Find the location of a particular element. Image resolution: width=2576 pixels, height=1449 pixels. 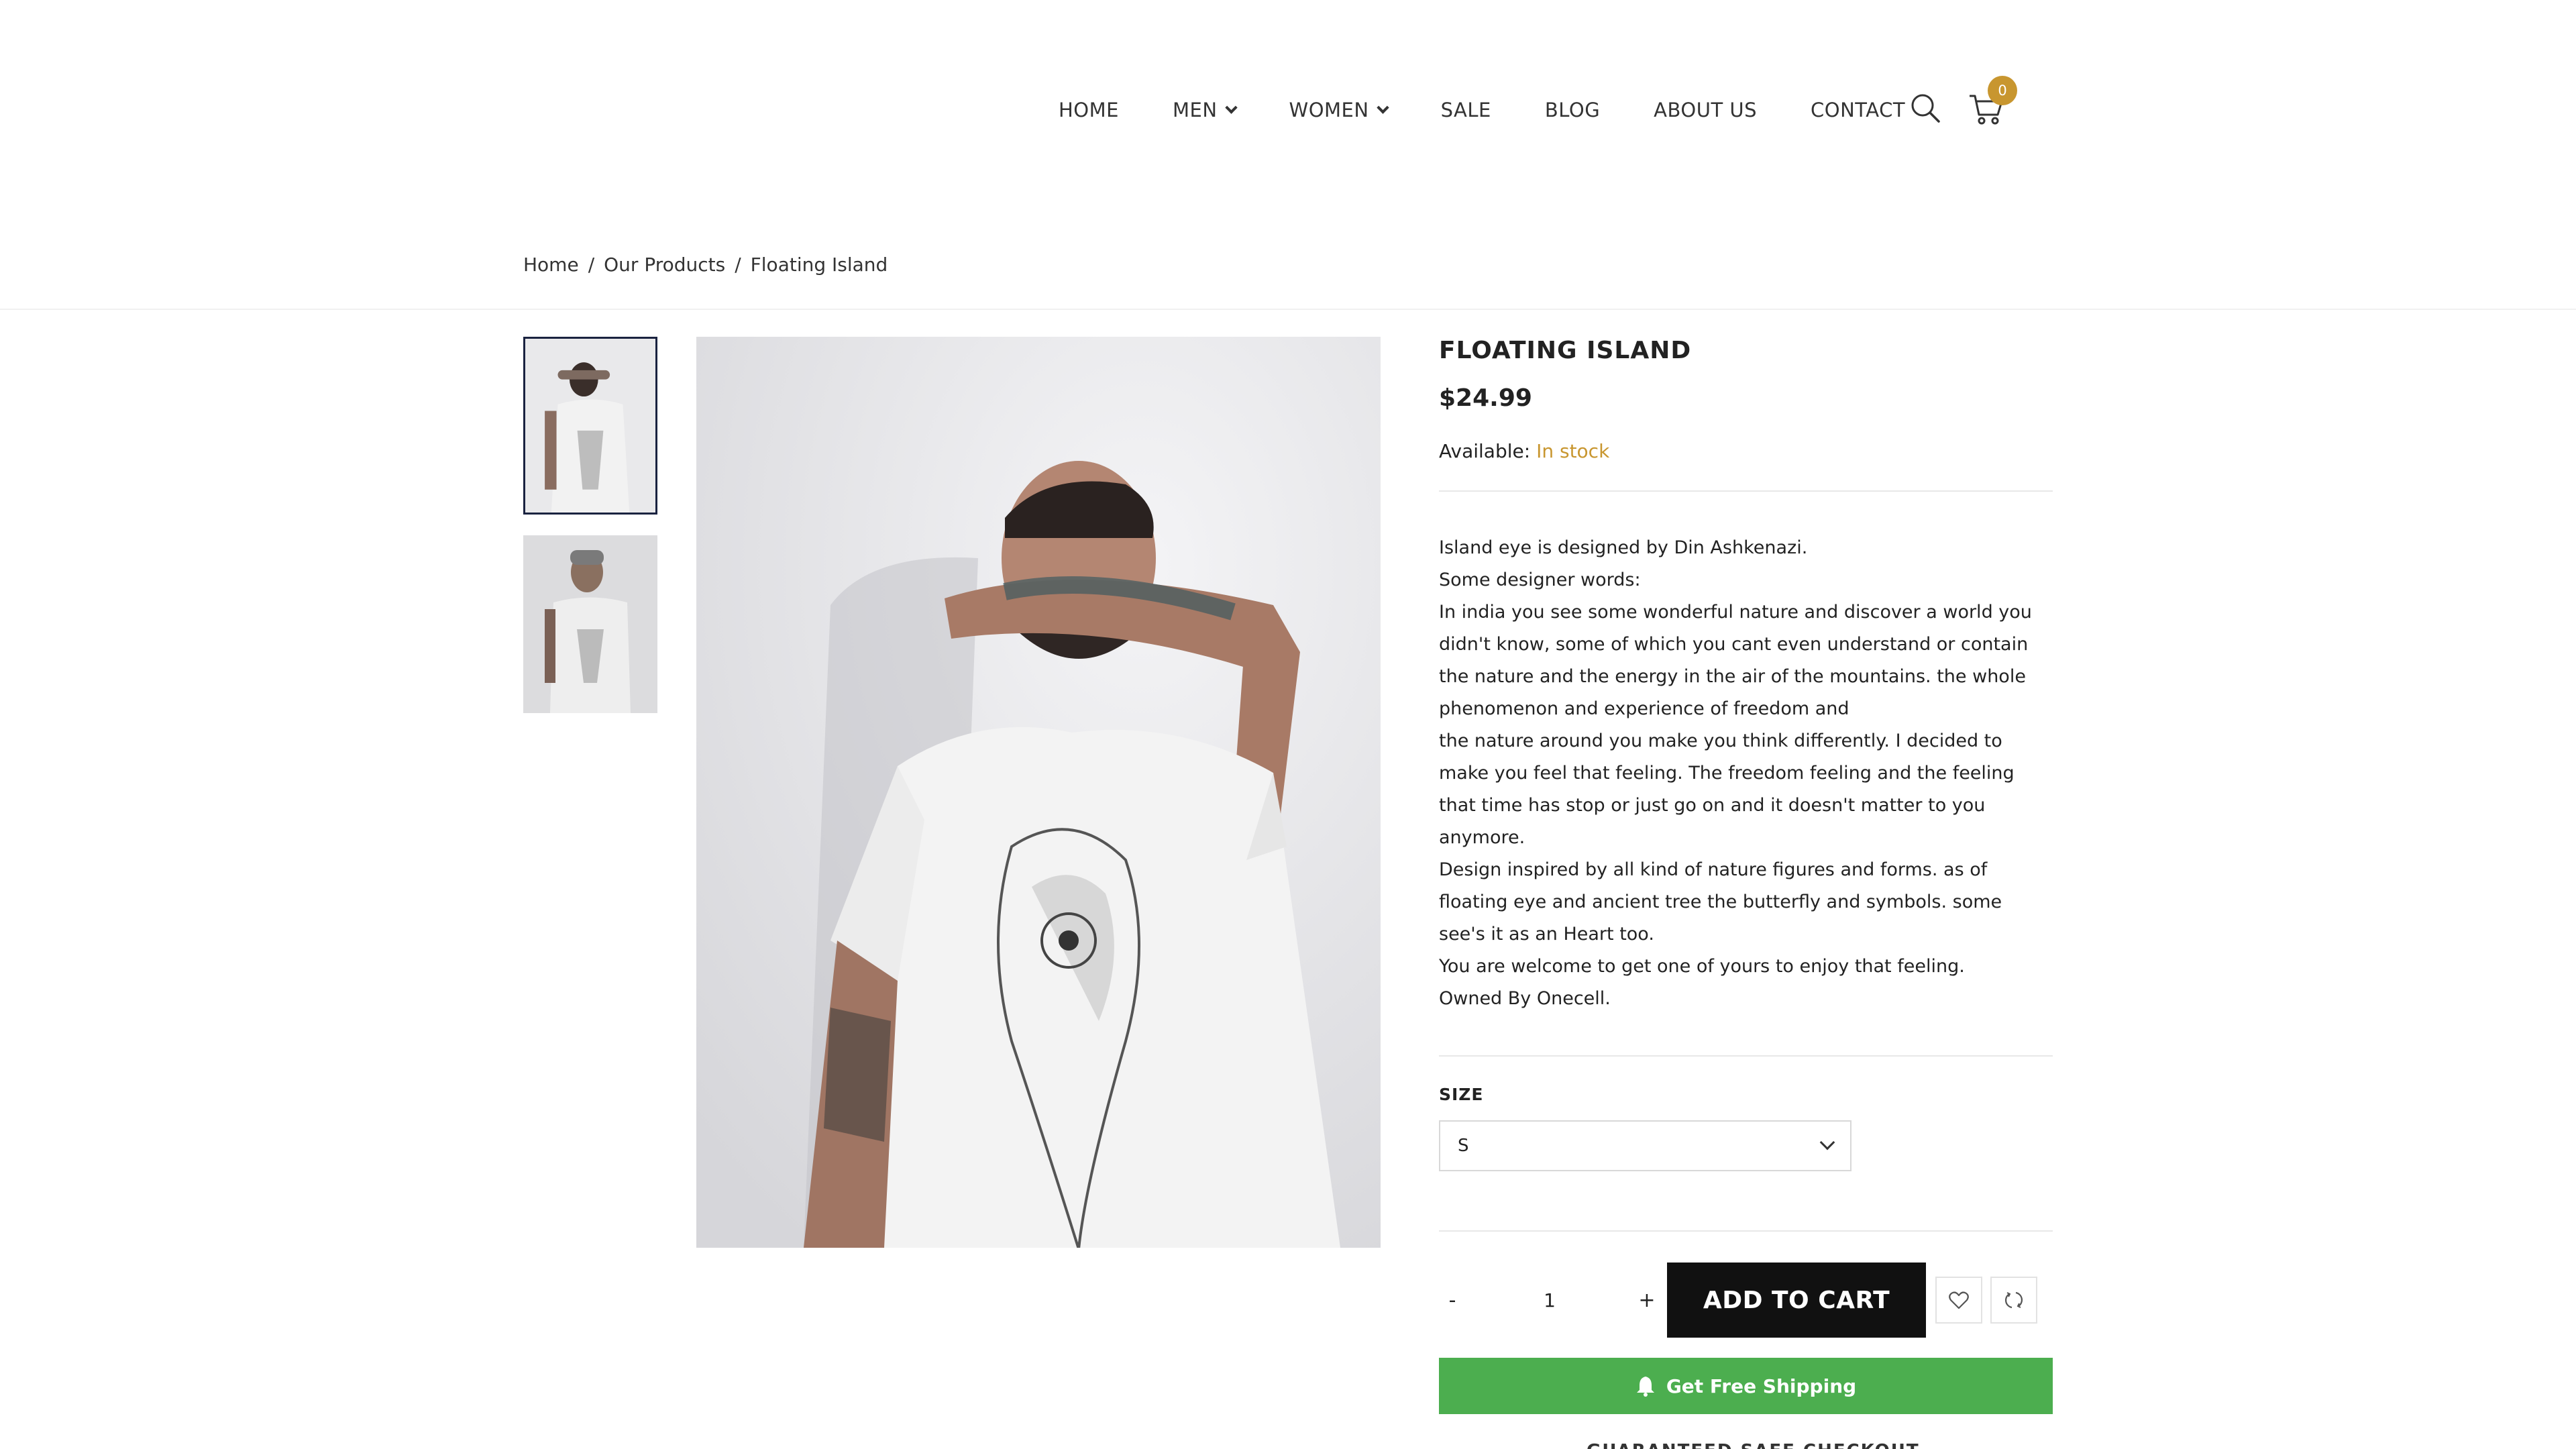

nav-label: CONTACT is located at coordinates (1858, 110).